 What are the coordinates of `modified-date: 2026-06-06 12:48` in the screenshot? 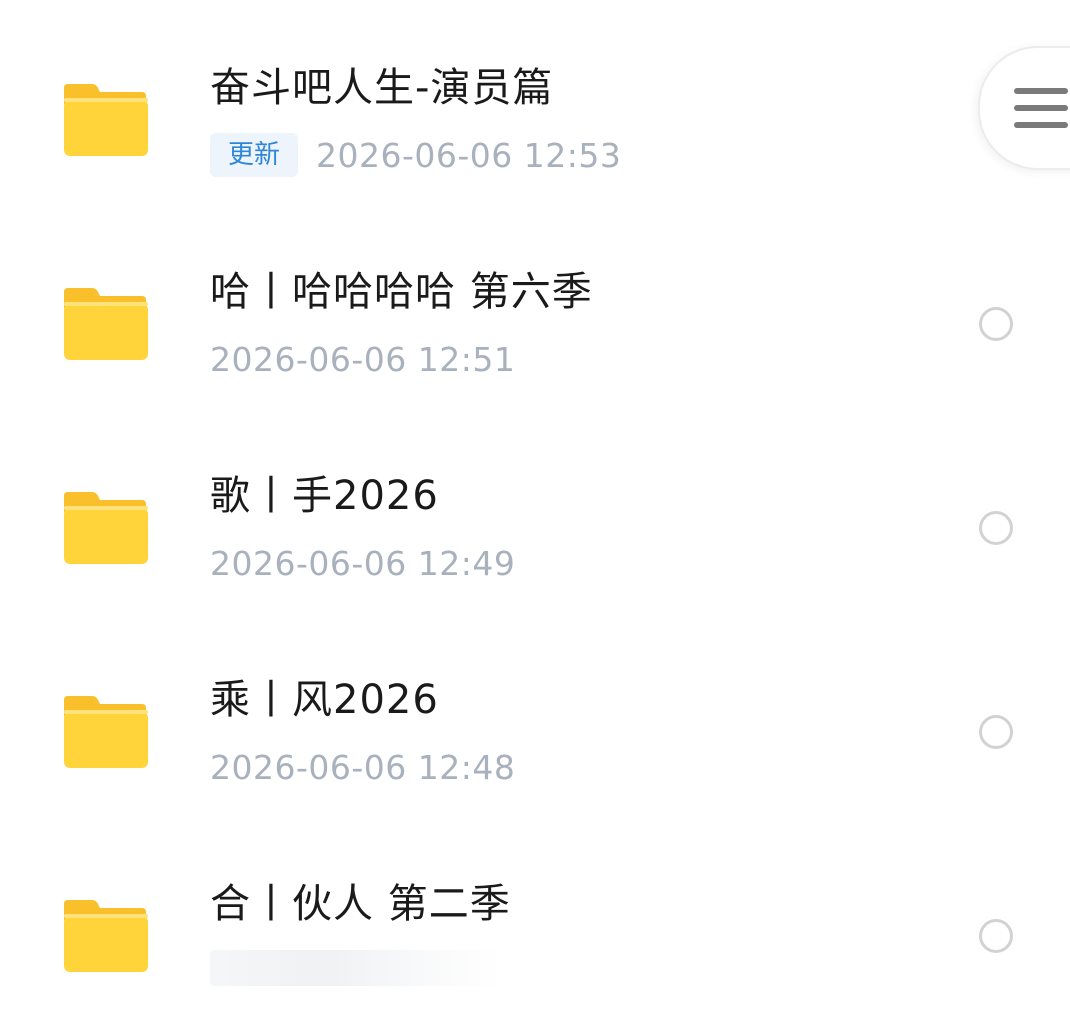 It's located at (363, 767).